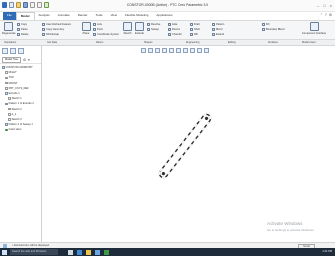 The image size is (335, 256). I want to click on group-label-datum: Datum, so click(99, 42).